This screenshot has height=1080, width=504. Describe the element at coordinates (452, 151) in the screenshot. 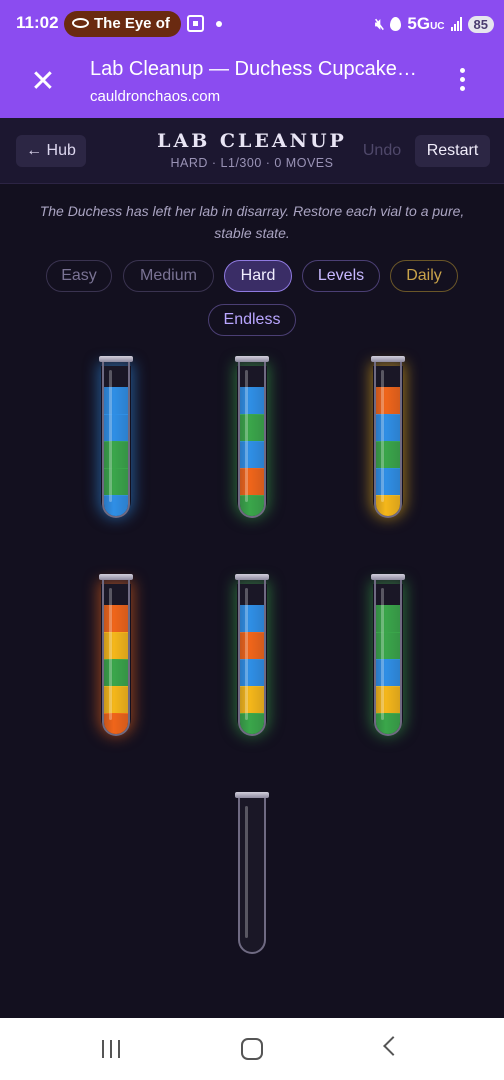

I see `restart-button: Restart` at that location.